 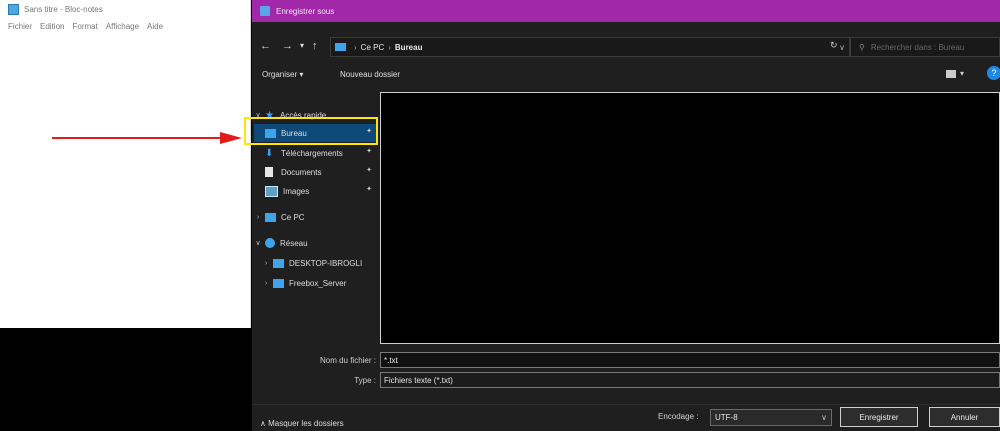 I want to click on chevron-down-icon: ∨, so click(x=824, y=417).